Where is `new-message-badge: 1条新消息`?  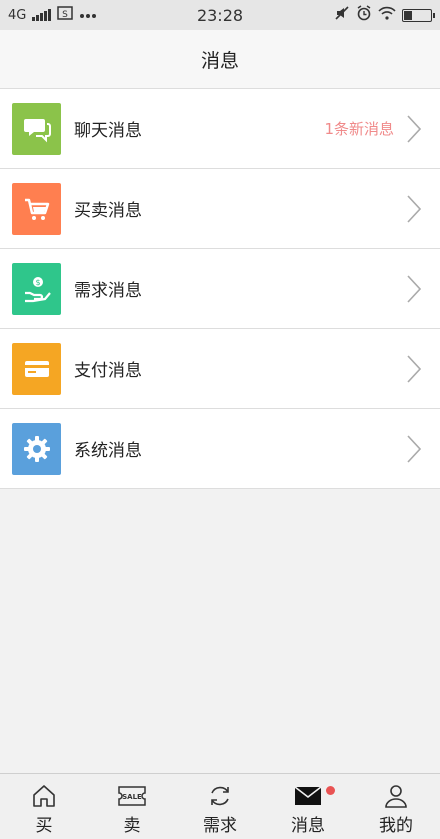
new-message-badge: 1条新消息 is located at coordinates (359, 129).